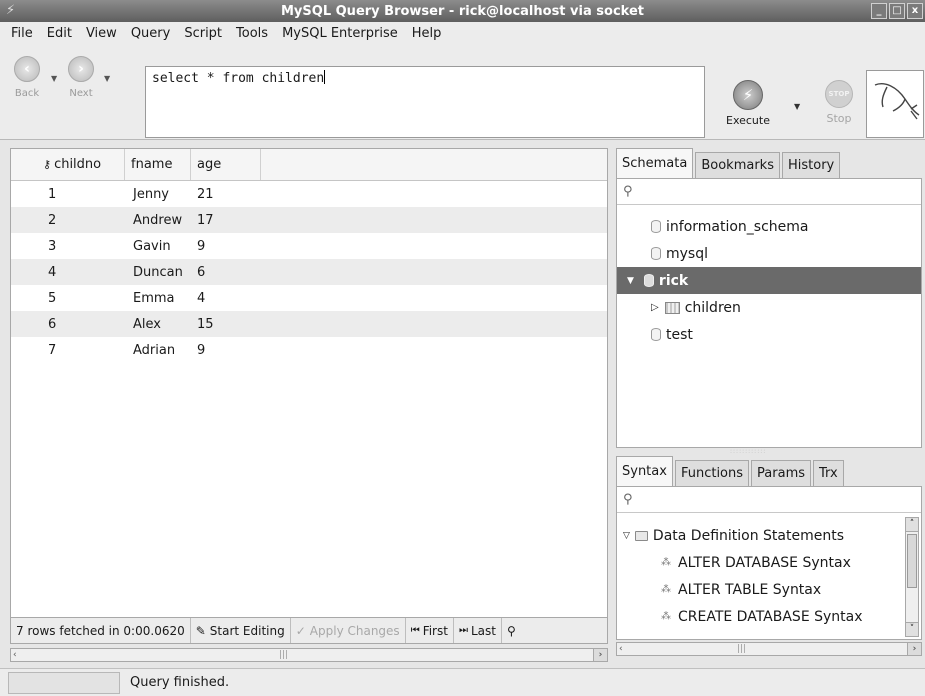  I want to click on menu-help: Help, so click(427, 33).